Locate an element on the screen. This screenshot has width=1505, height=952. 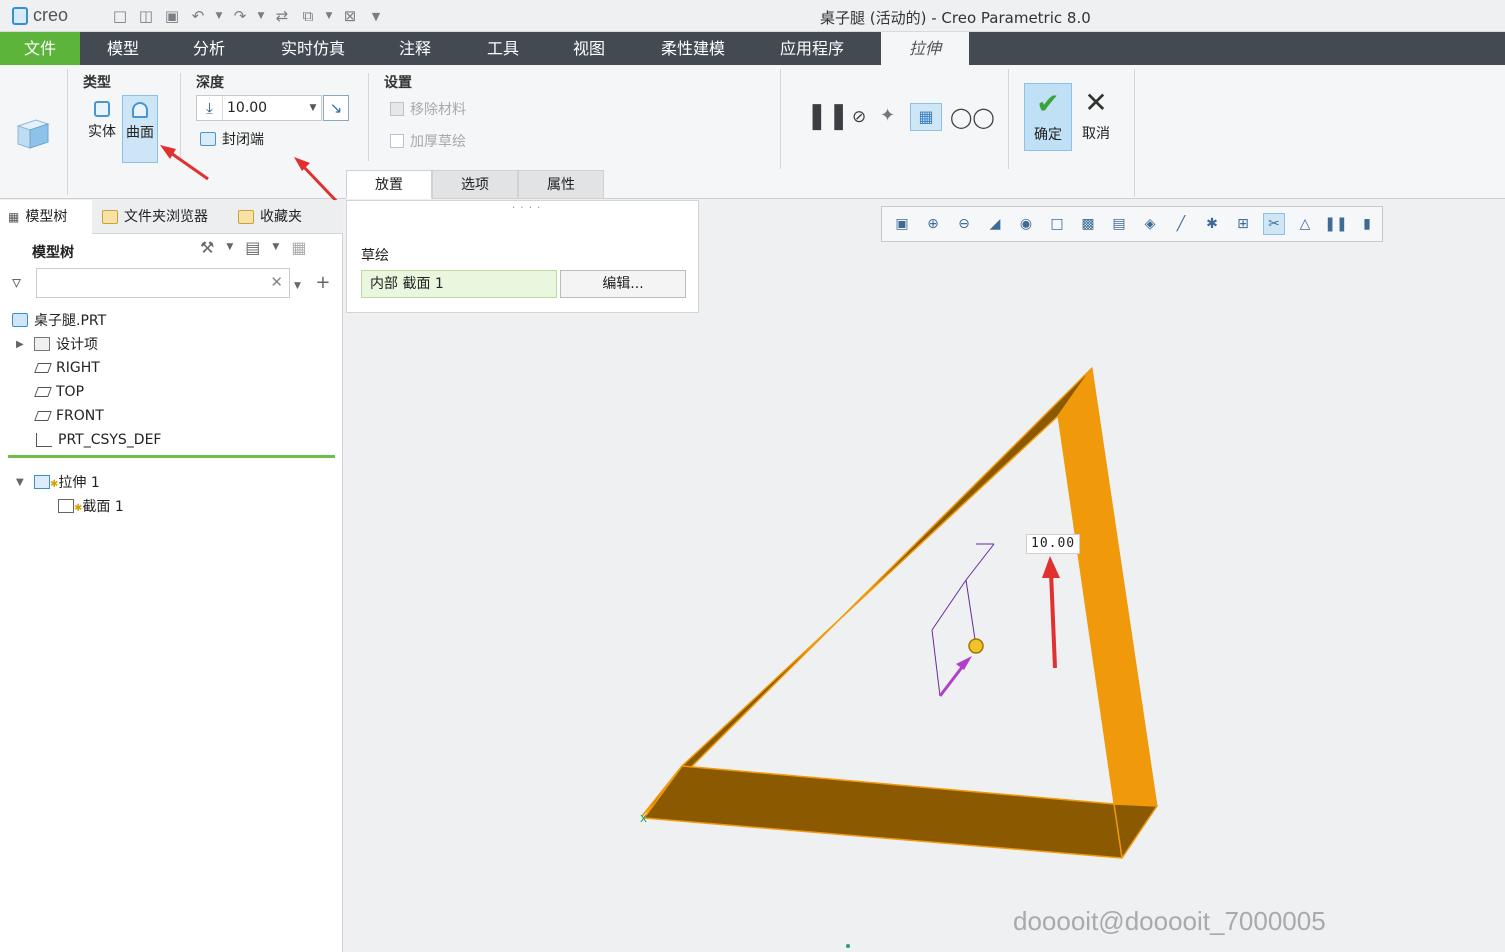
tab-tools: 工具 is located at coordinates (503, 48).